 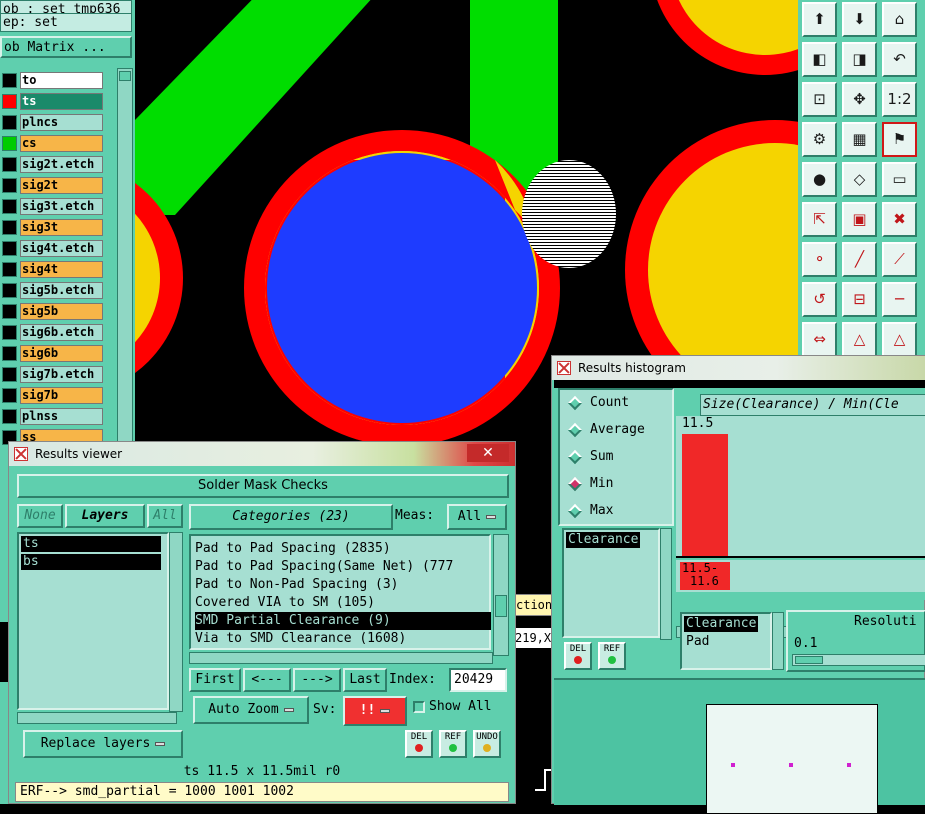 What do you see at coordinates (589, 484) in the screenshot?
I see `mode-radio: Min` at bounding box center [589, 484].